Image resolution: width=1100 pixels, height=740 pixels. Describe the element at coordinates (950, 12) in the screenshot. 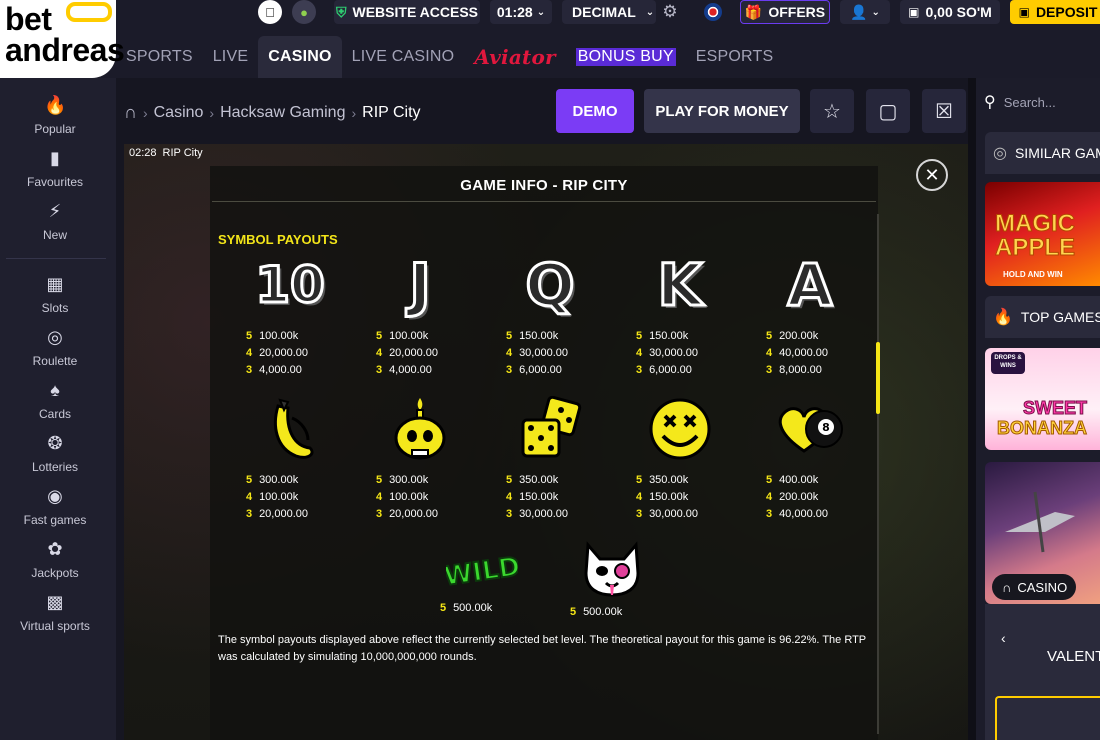

I see `balance-display: ▣ 0,00 SO'M` at that location.